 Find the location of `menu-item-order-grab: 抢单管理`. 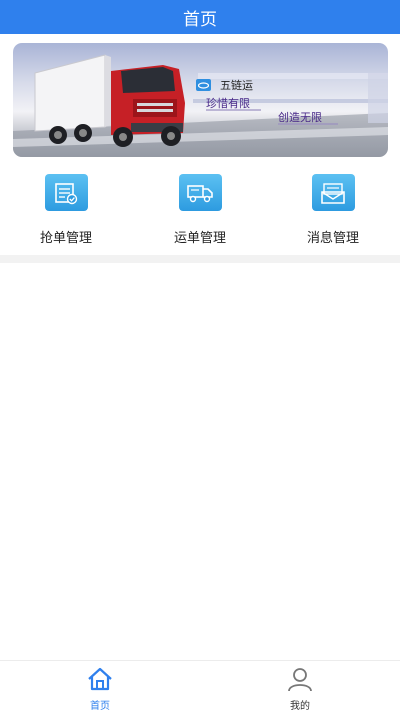

menu-item-order-grab: 抢单管理 is located at coordinates (66, 207).